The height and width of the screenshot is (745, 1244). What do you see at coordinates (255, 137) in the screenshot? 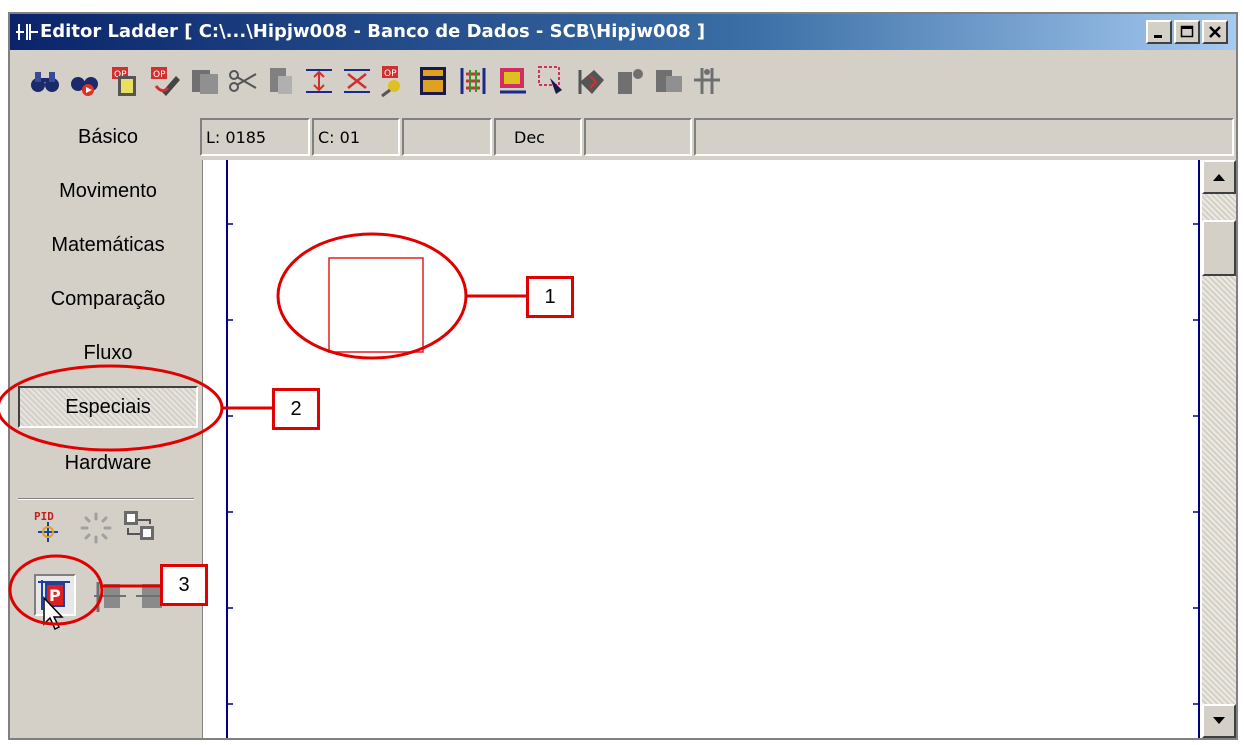
I see `line-indicator: L: 0185` at bounding box center [255, 137].